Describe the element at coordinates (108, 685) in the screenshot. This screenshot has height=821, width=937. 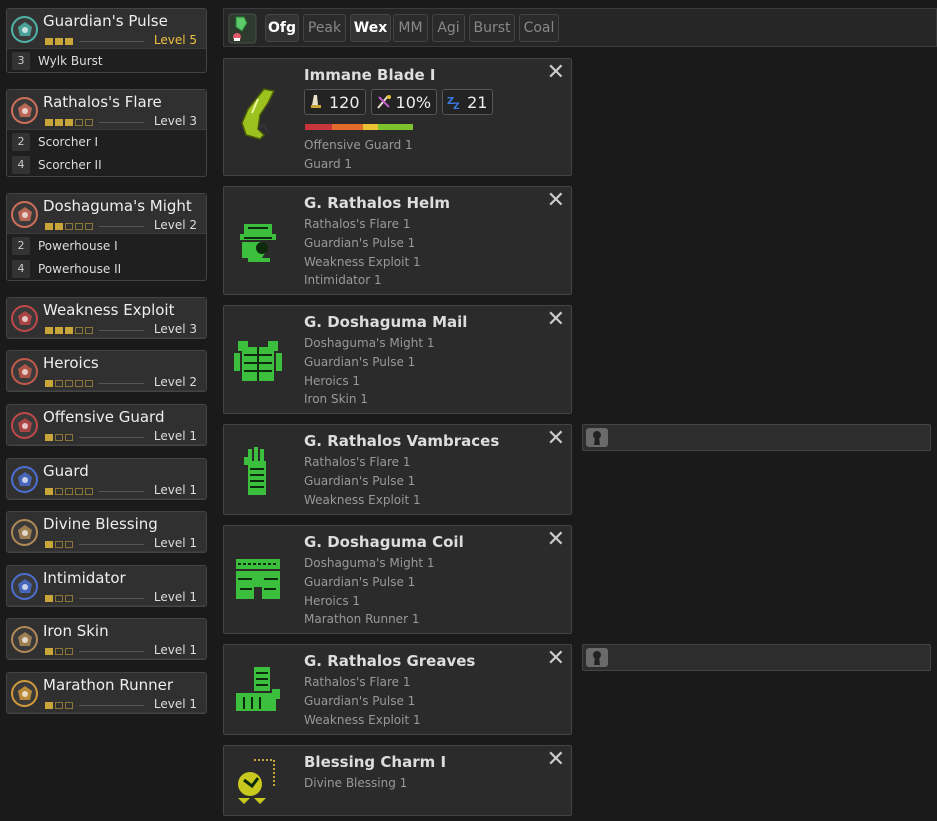
I see `skill-name: Marathon Runner` at that location.